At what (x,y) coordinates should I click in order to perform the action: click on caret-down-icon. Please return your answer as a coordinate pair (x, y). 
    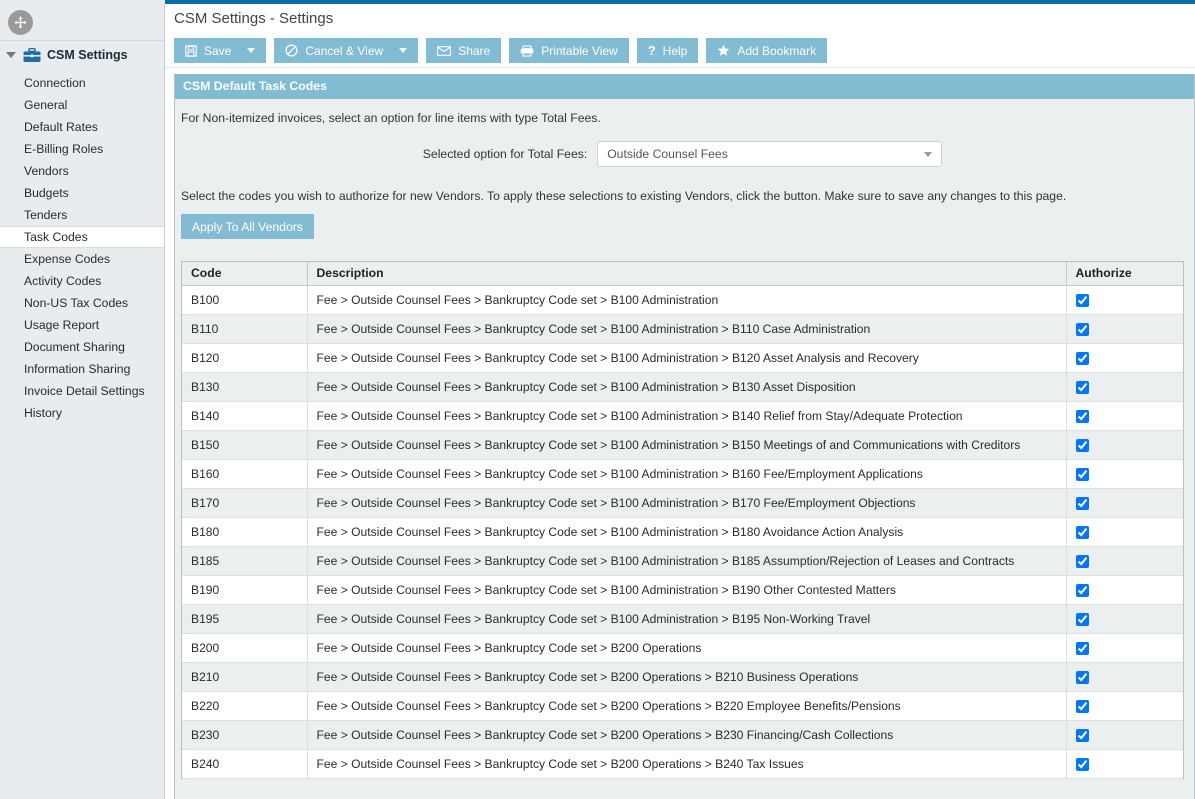
    Looking at the image, I should click on (11, 55).